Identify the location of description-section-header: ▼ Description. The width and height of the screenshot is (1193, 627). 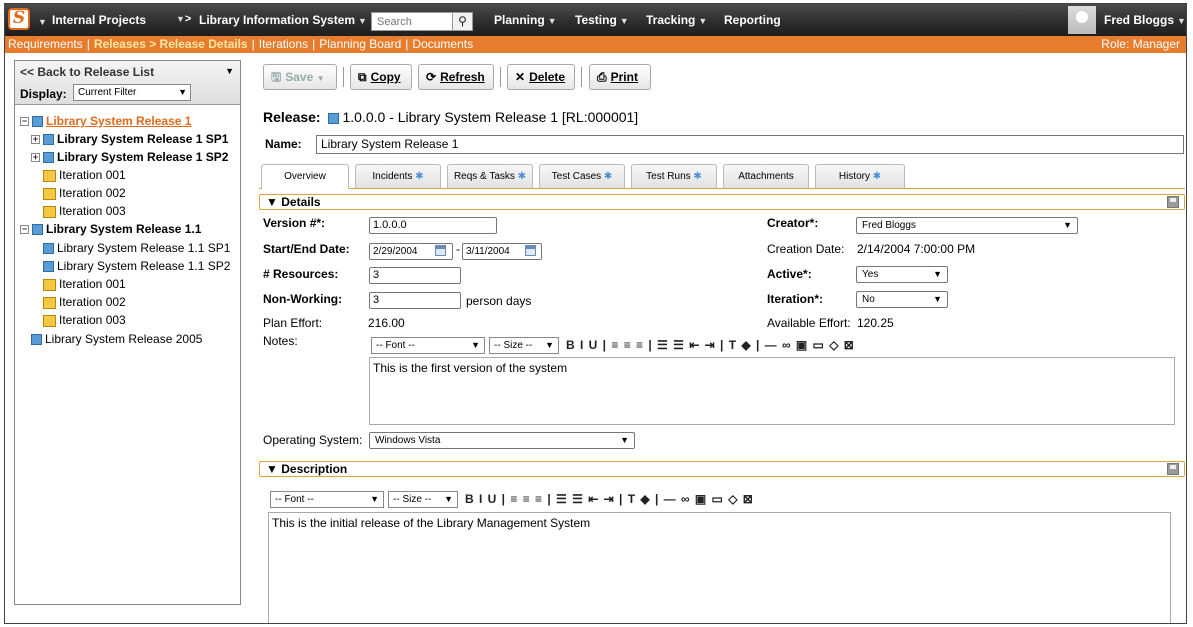
(722, 469).